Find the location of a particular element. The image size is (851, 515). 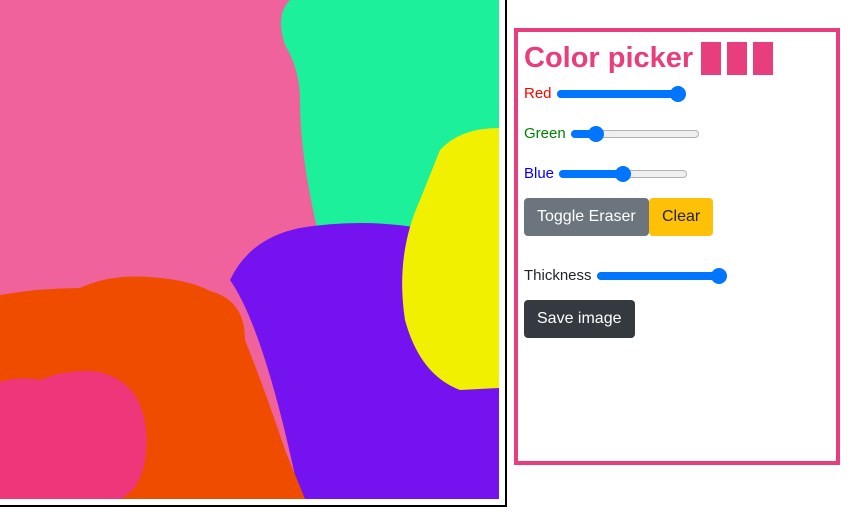

toggle-eraser-button: Toggle Eraser is located at coordinates (586, 217).